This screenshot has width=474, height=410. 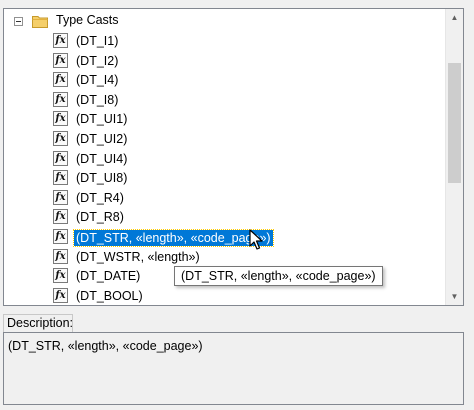 I want to click on tree-item: fx (DT_I2), so click(x=224, y=61).